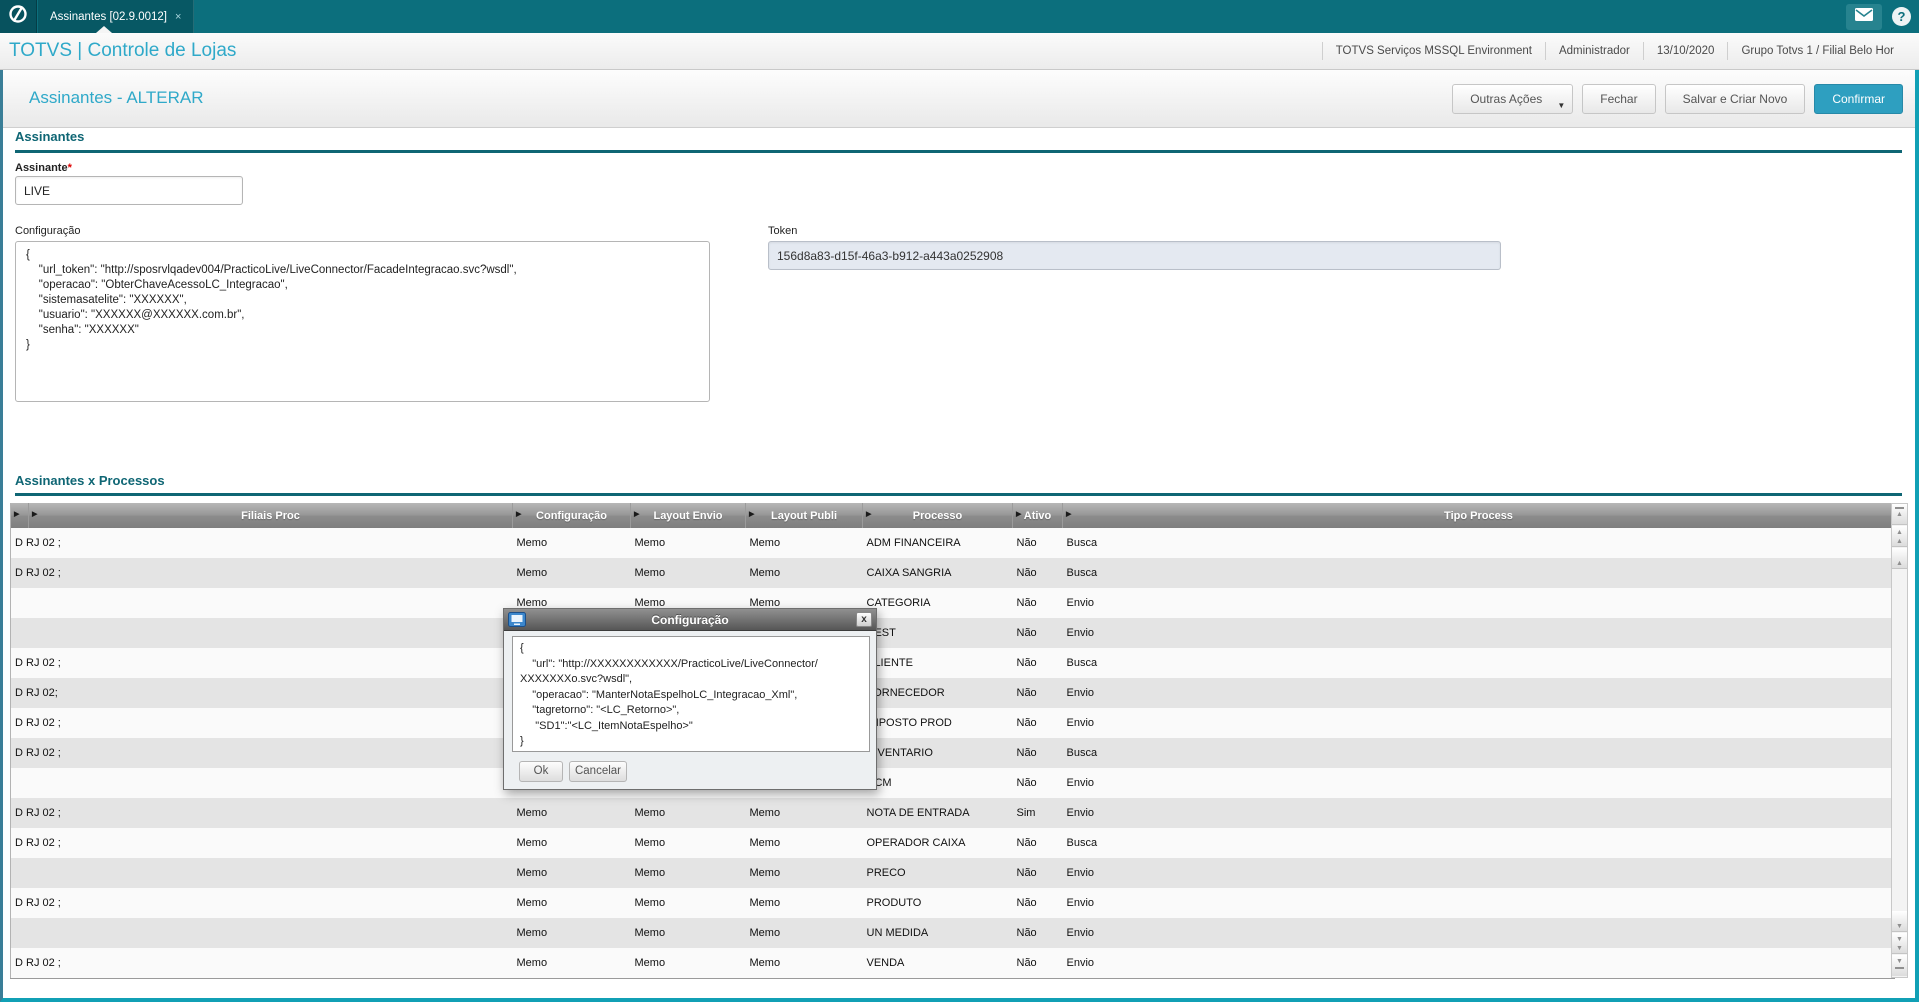 This screenshot has height=1002, width=1919. Describe the element at coordinates (571, 515) in the screenshot. I see `col-configuracao: ▶ Configuração` at that location.